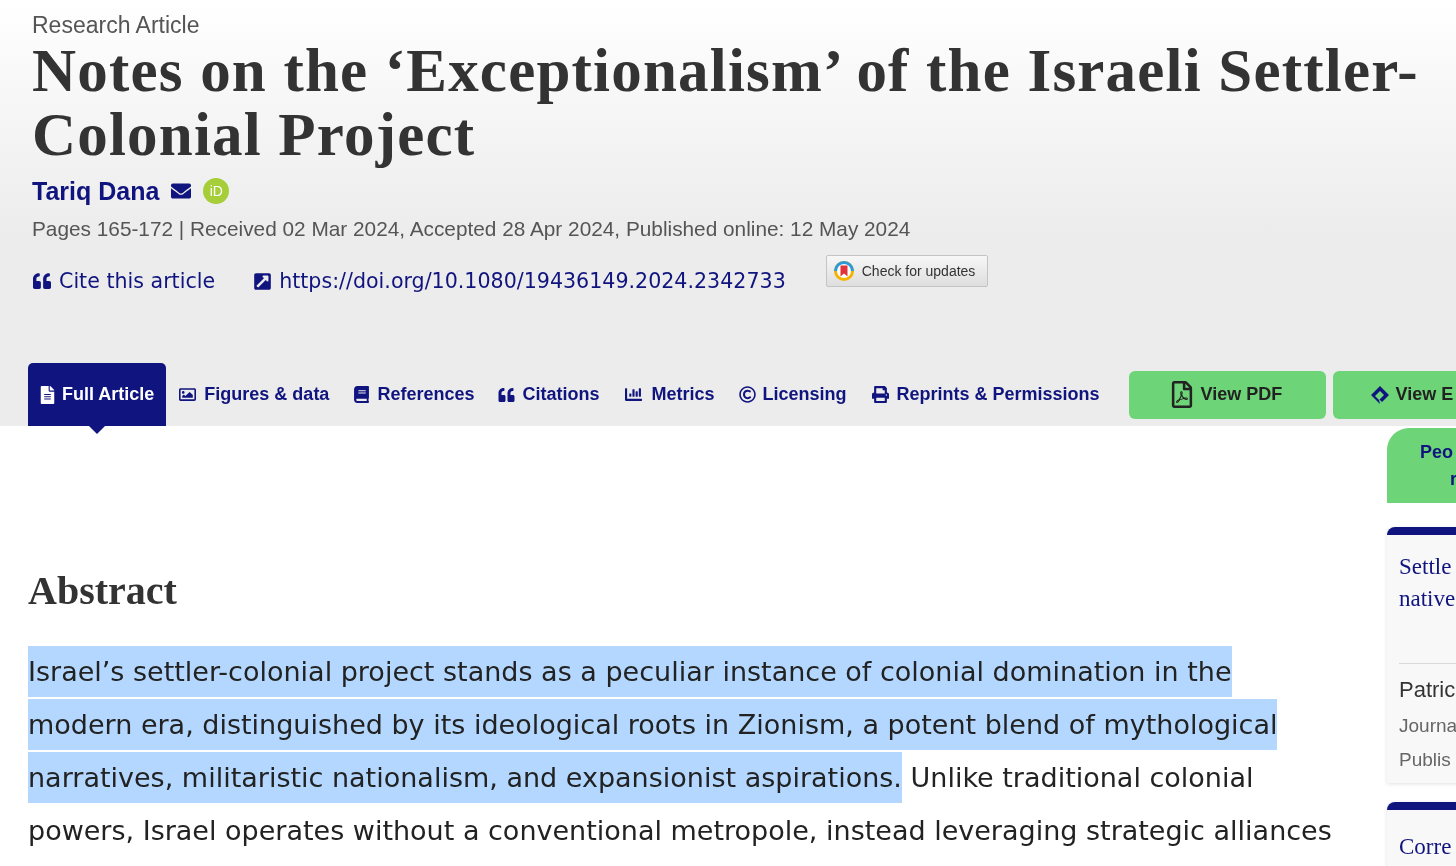  Describe the element at coordinates (254, 394) in the screenshot. I see `tab: Figures & data` at that location.